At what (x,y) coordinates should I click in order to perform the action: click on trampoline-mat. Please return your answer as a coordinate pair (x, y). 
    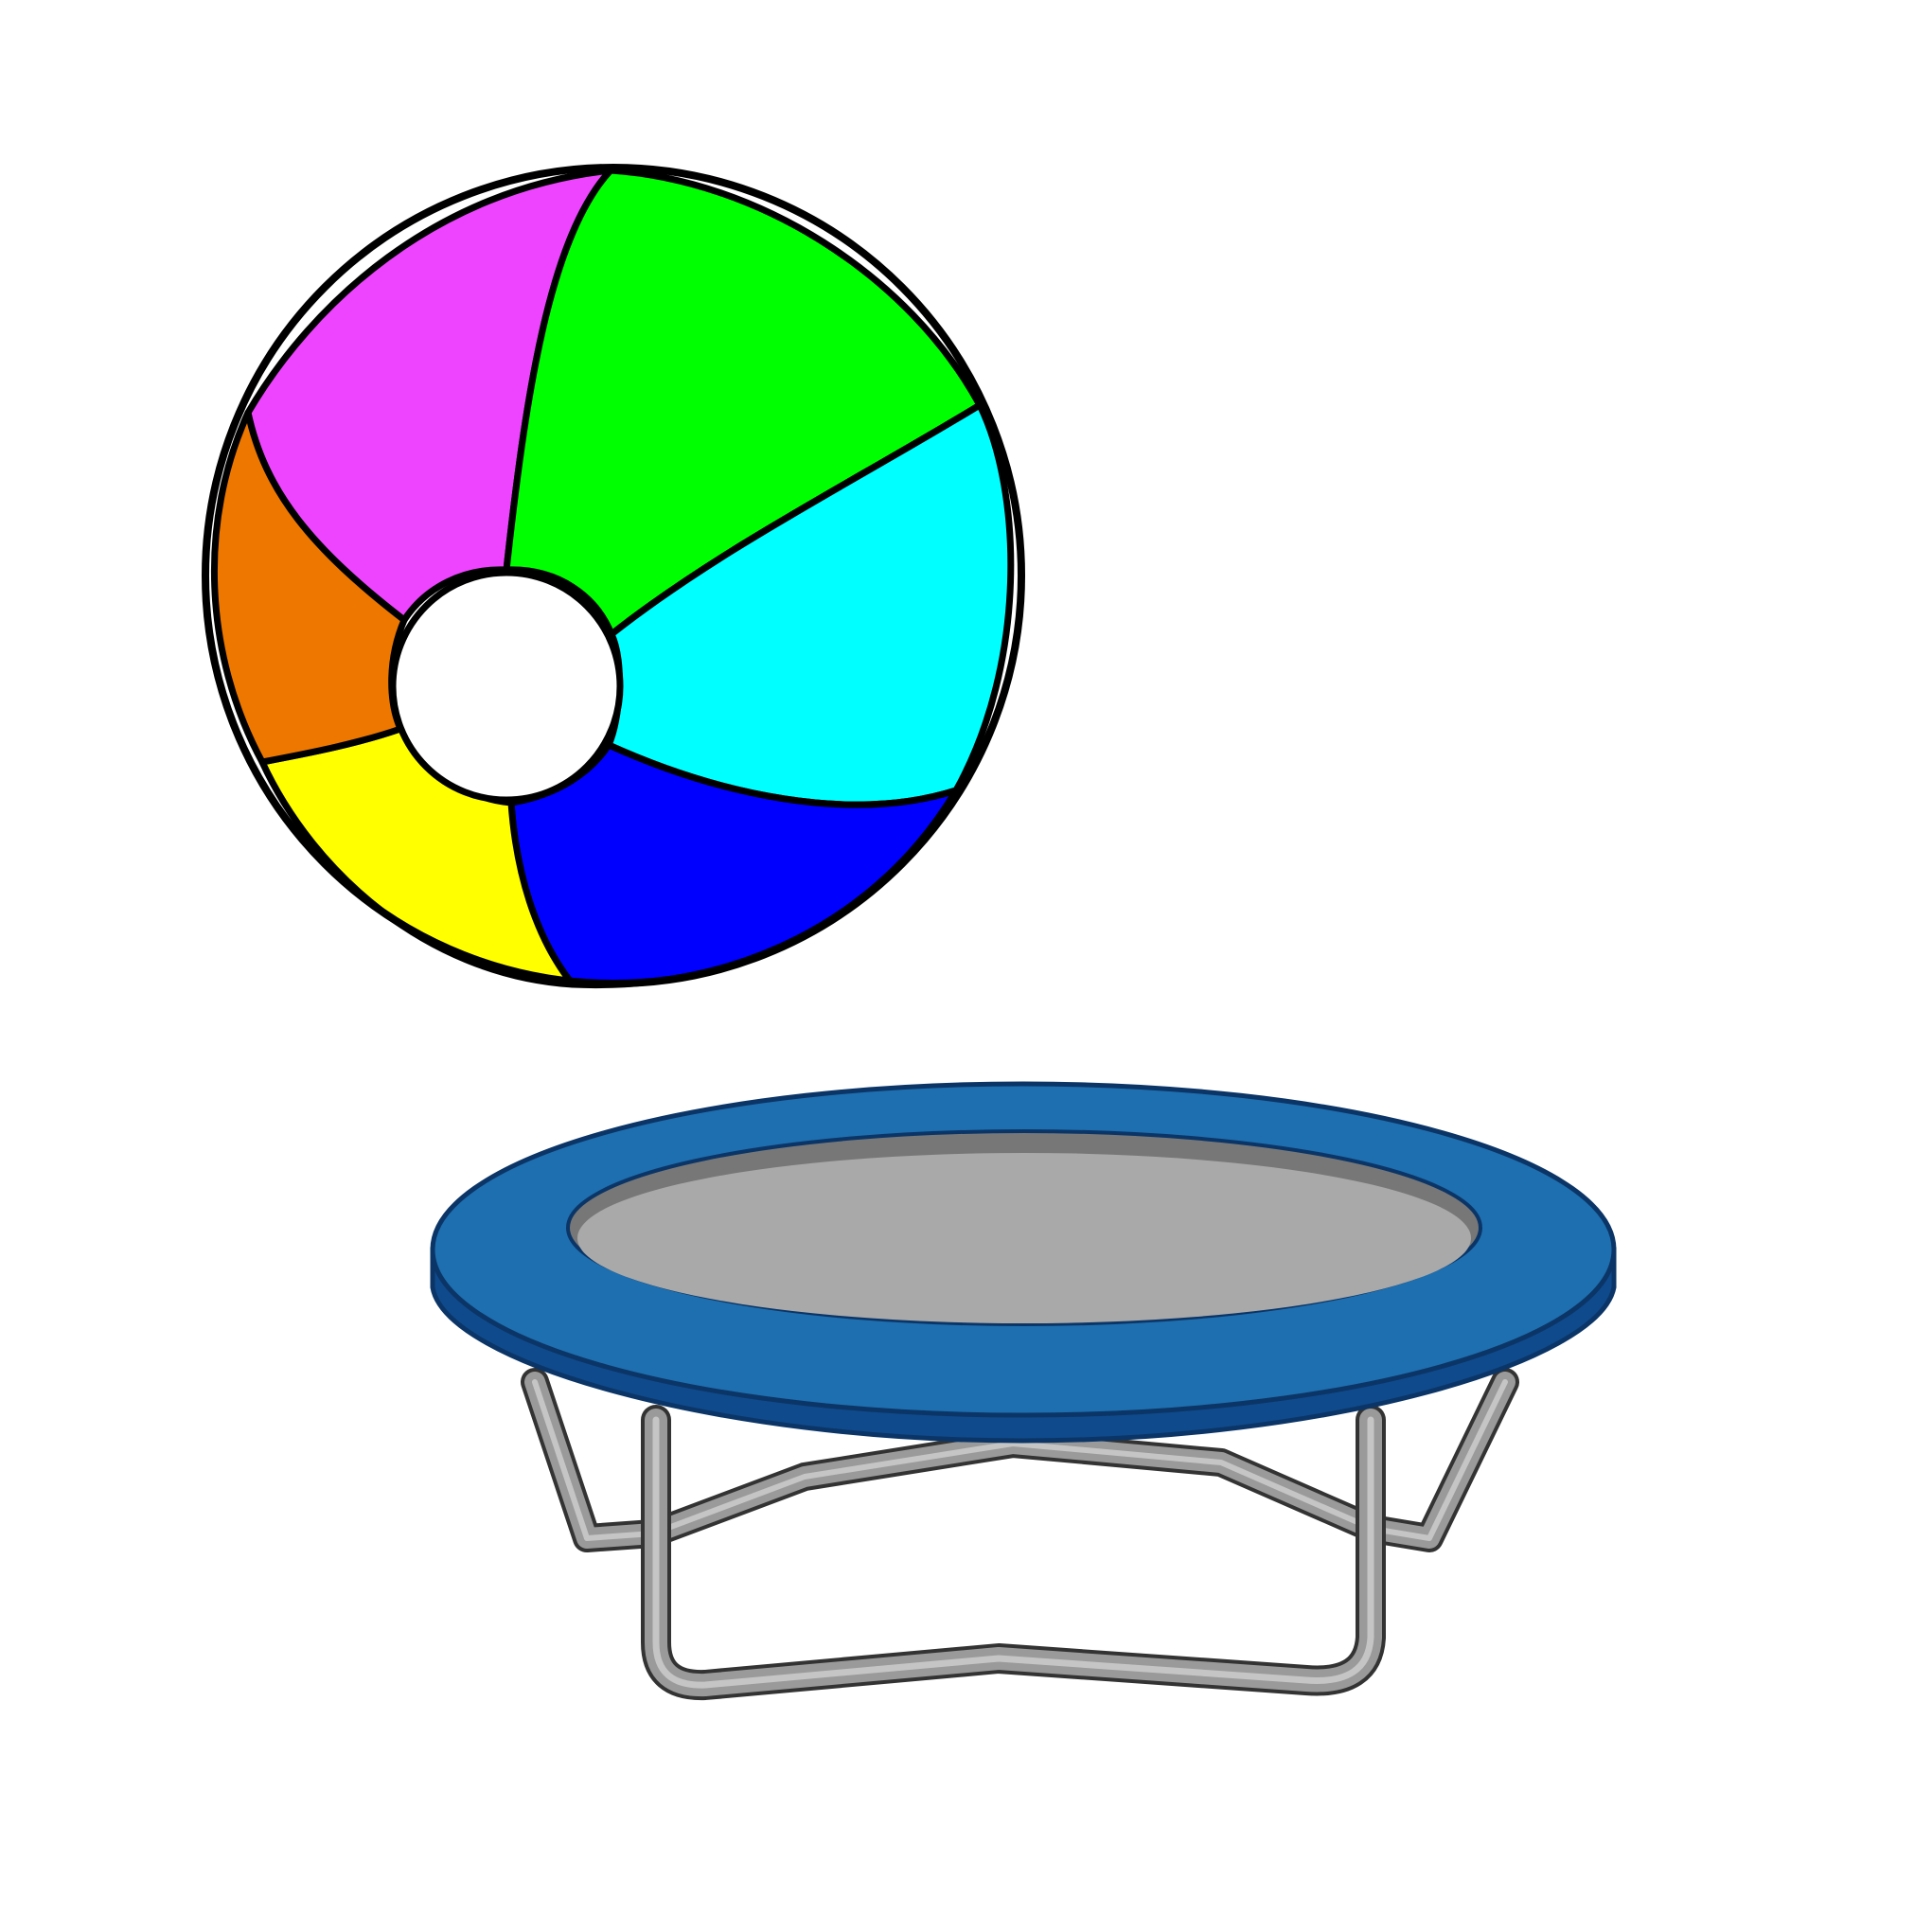
    Looking at the image, I should click on (1024, 1238).